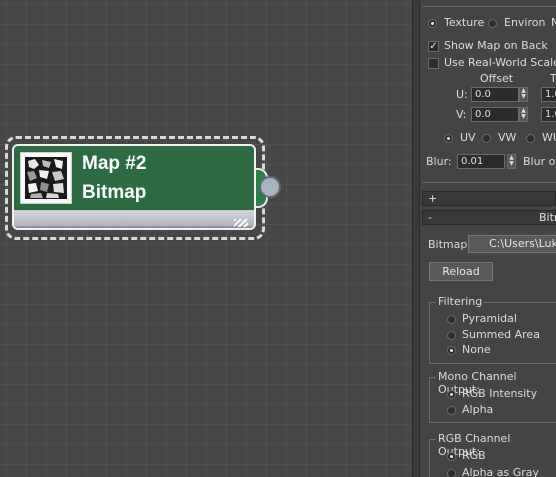 Image resolution: width=556 pixels, height=477 pixels. I want to click on tiling-column-label: T, so click(553, 78).